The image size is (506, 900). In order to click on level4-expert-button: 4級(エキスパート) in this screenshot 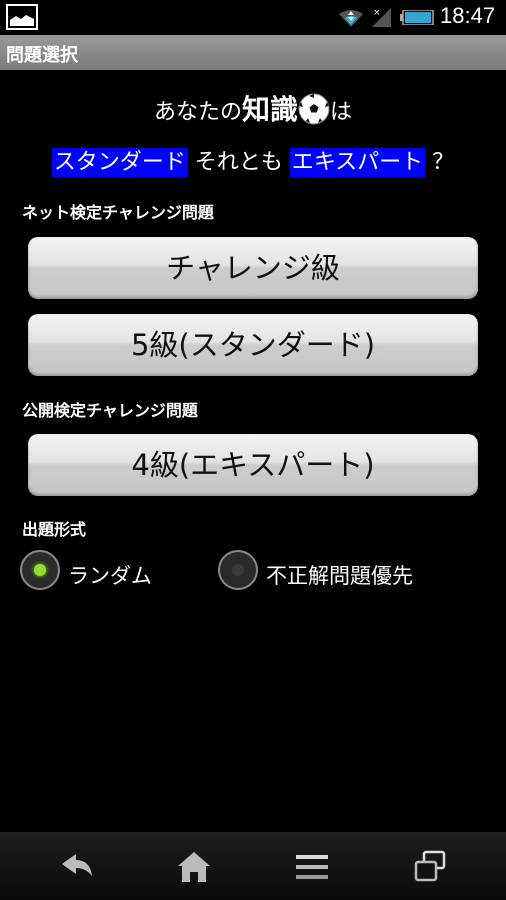, I will do `click(253, 465)`.